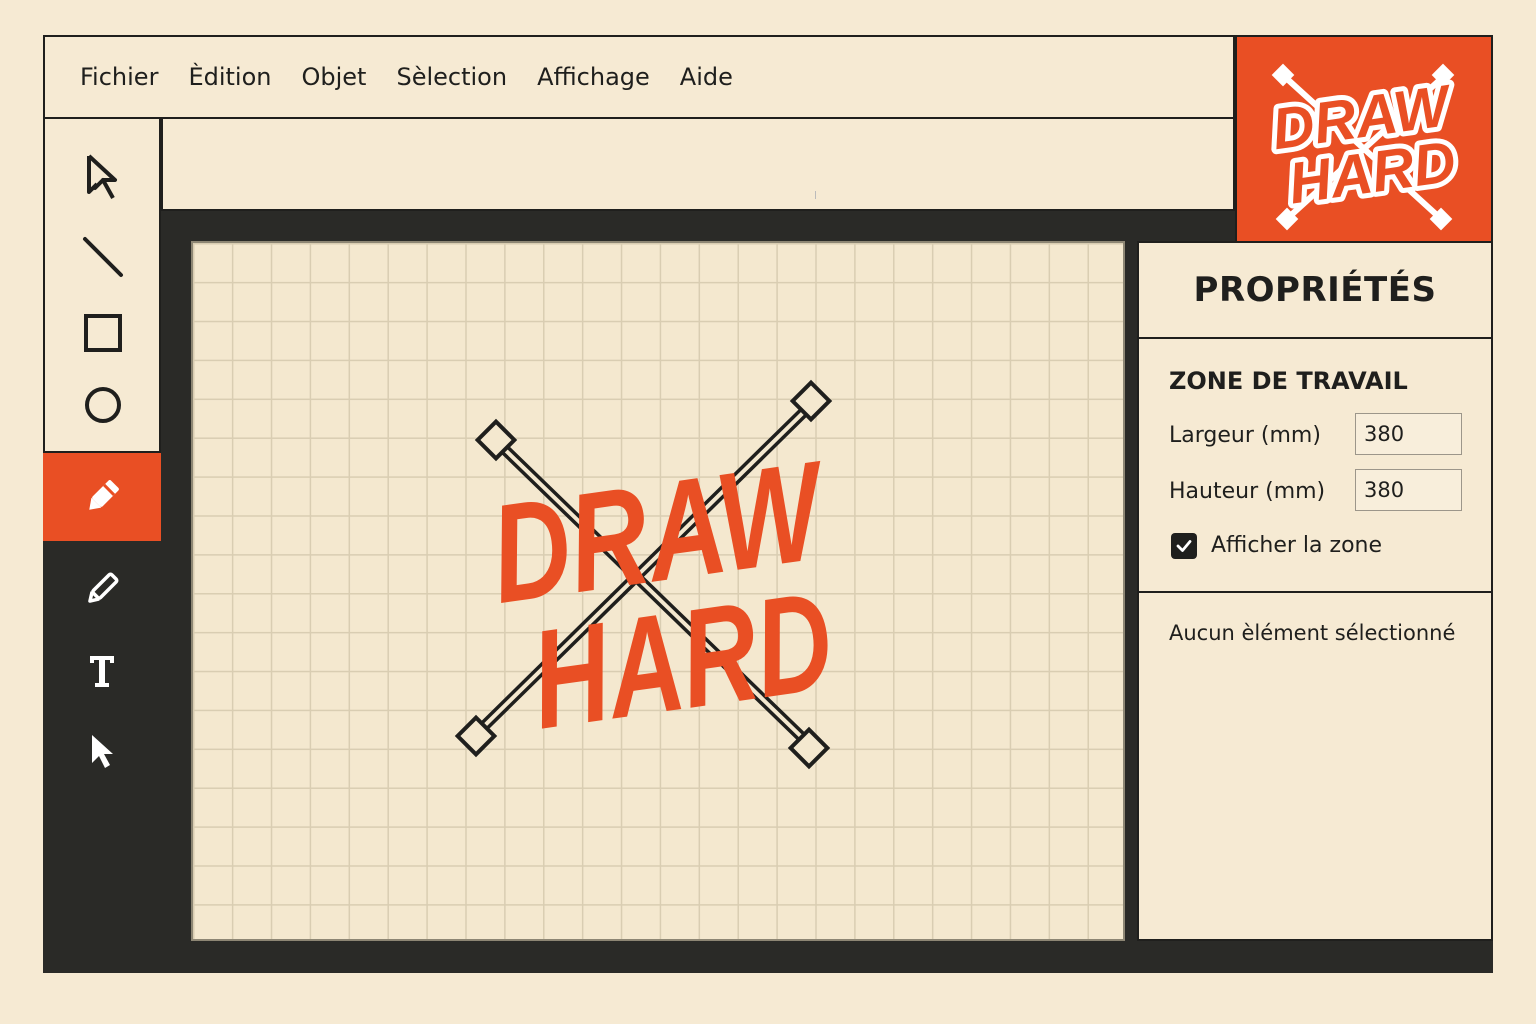  I want to click on selection-arrow-icon, so click(102, 176).